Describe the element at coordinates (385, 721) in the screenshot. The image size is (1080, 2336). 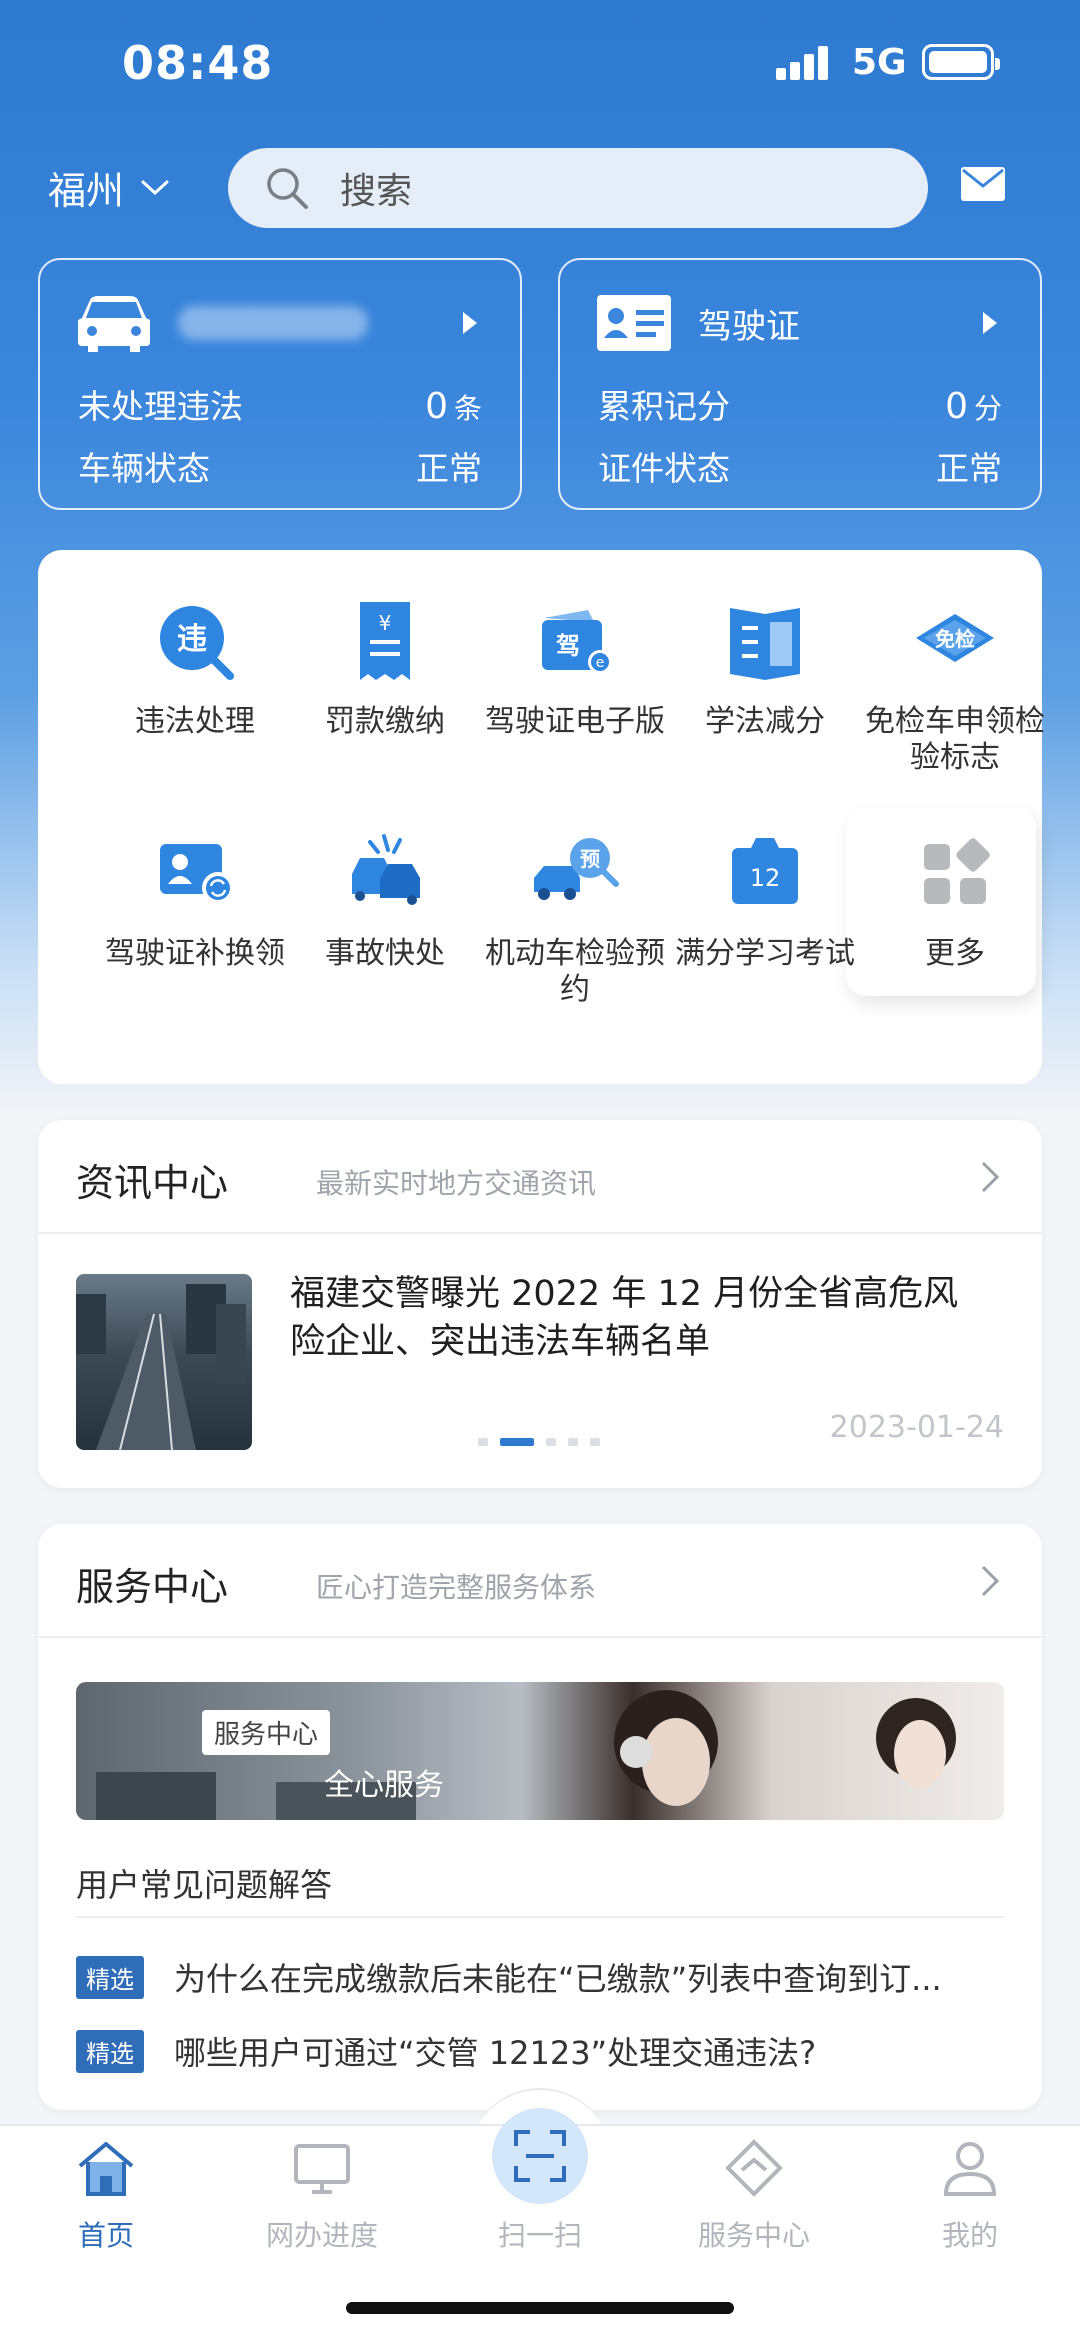
I see `service-label: 罚款缴纳` at that location.